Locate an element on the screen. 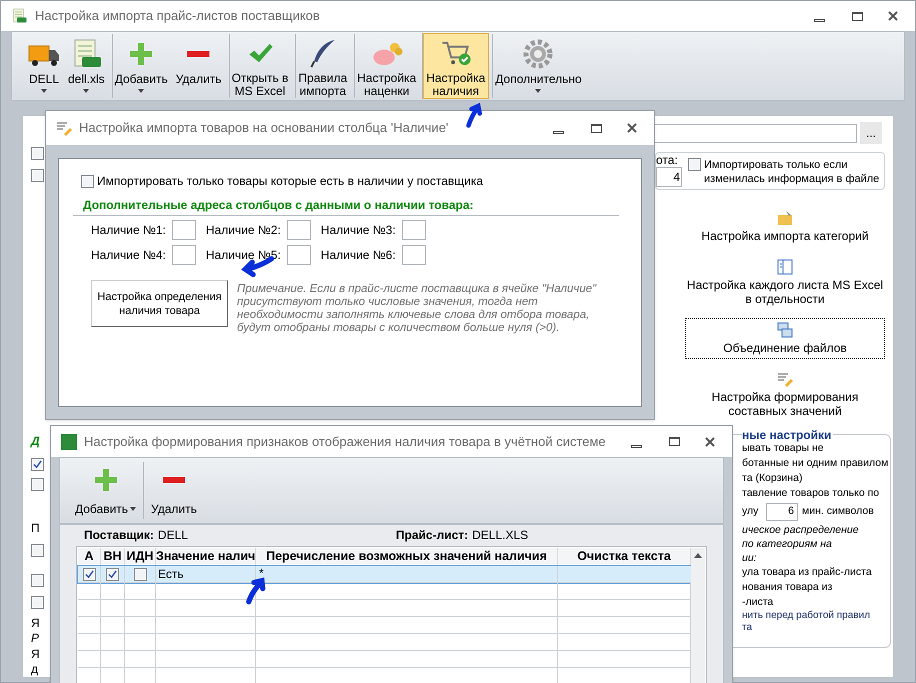  option-text: та is located at coordinates (748, 628).